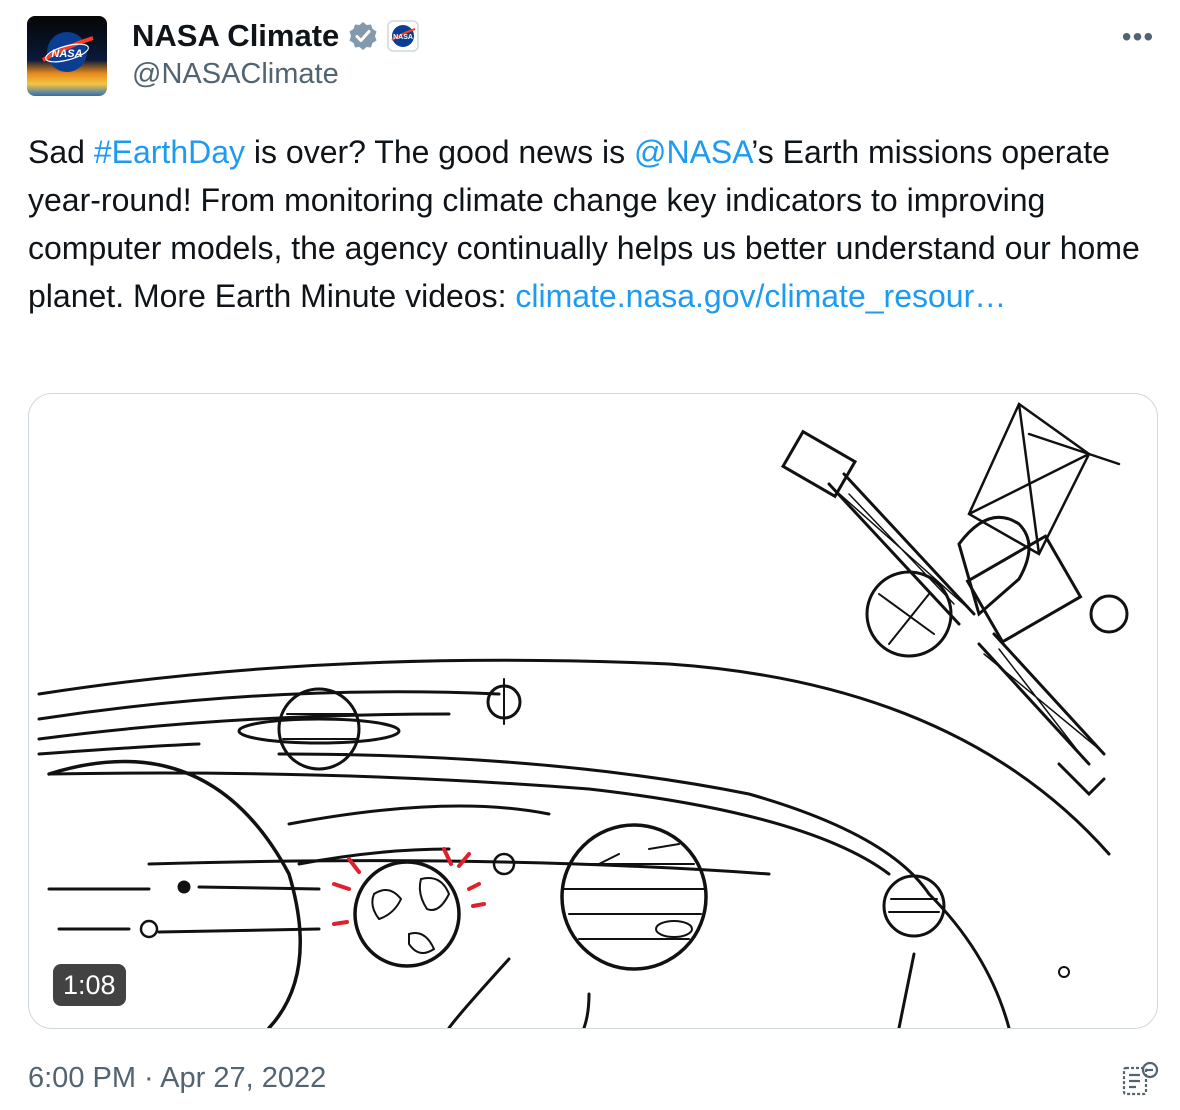 This screenshot has width=1180, height=1110. I want to click on nasa-affiliate-badge-icon: NASA, so click(403, 36).